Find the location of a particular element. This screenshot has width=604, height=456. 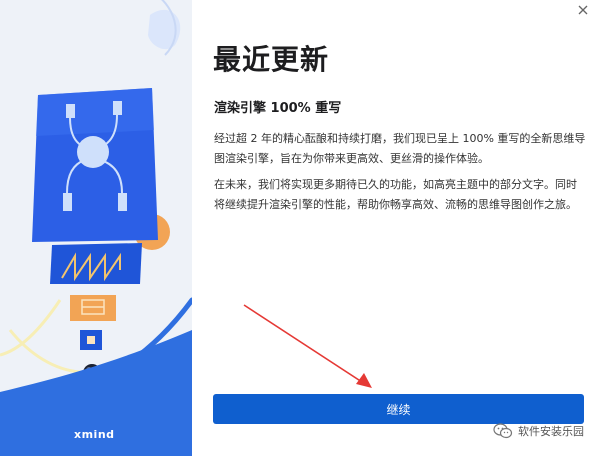

watermark-text: 软件安装乐园 is located at coordinates (551, 431).